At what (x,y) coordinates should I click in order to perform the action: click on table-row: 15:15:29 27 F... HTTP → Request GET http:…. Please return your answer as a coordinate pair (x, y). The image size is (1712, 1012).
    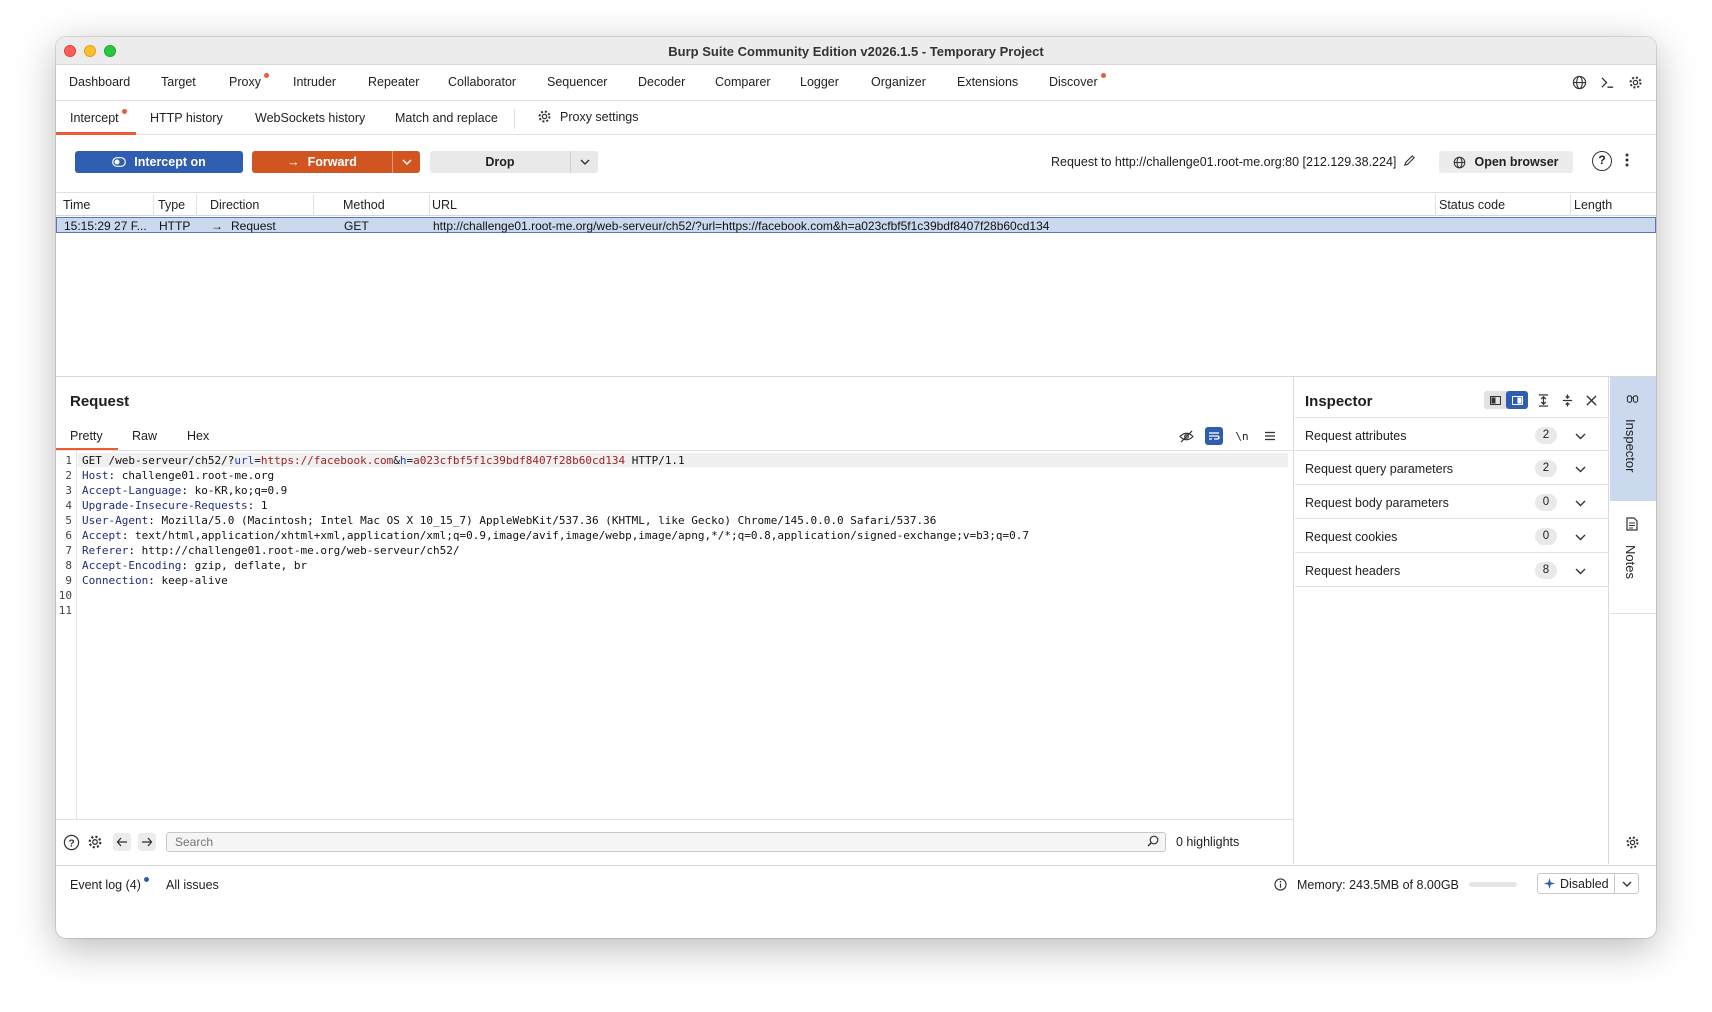
    Looking at the image, I should click on (856, 225).